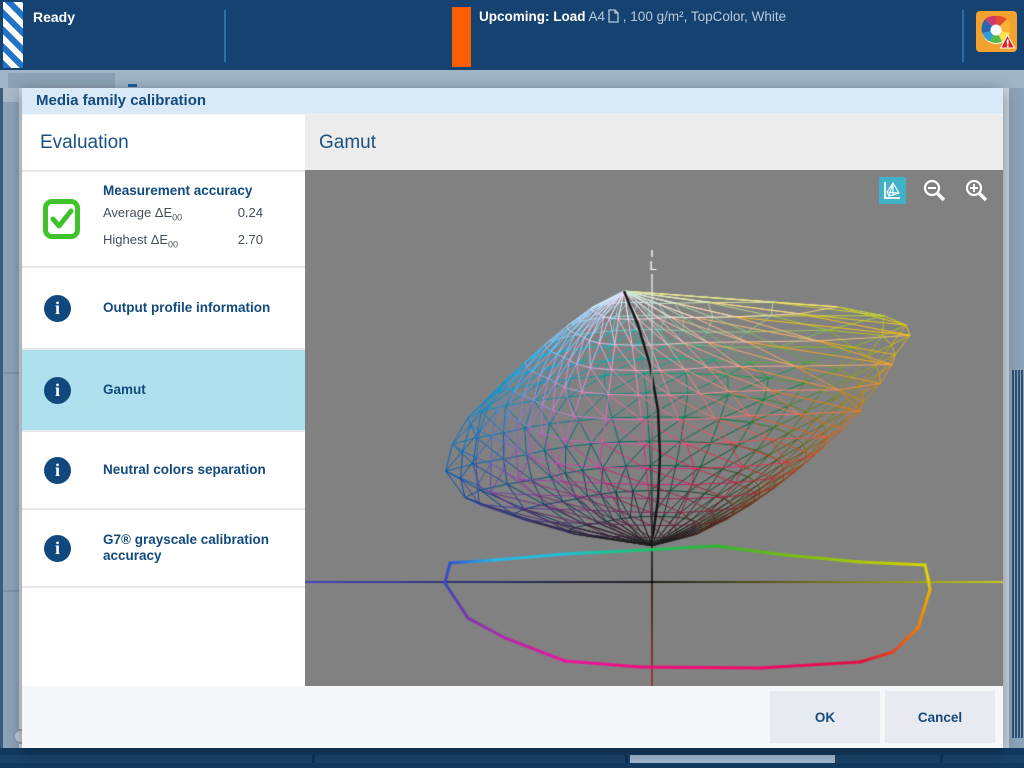 Image resolution: width=1024 pixels, height=768 pixels. Describe the element at coordinates (184, 469) in the screenshot. I see `item-label: Neutral colors separation` at that location.